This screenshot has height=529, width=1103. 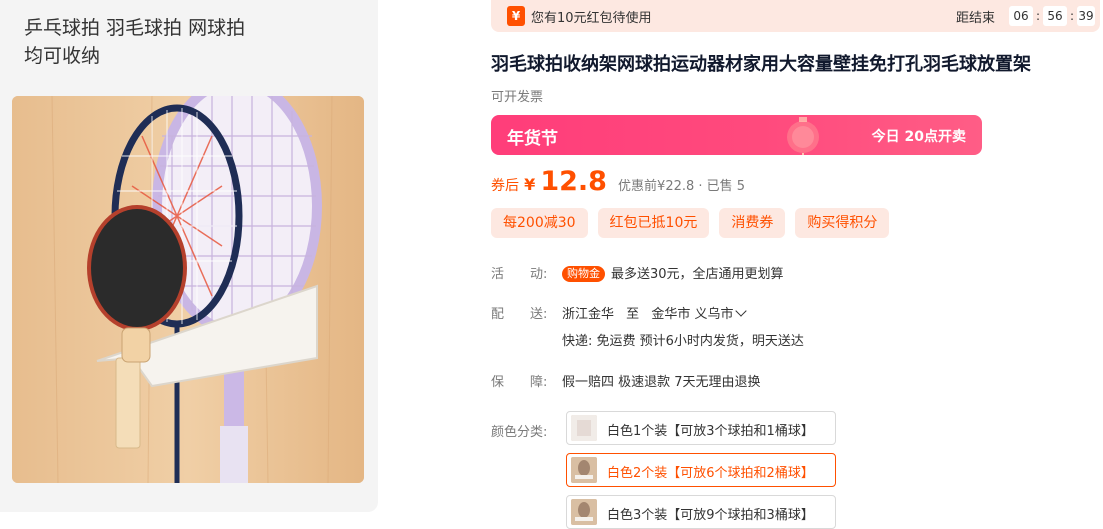 I want to click on delivery-detail: 快递: 免运费 预计6小时内发货，明天送达, so click(x=683, y=341).